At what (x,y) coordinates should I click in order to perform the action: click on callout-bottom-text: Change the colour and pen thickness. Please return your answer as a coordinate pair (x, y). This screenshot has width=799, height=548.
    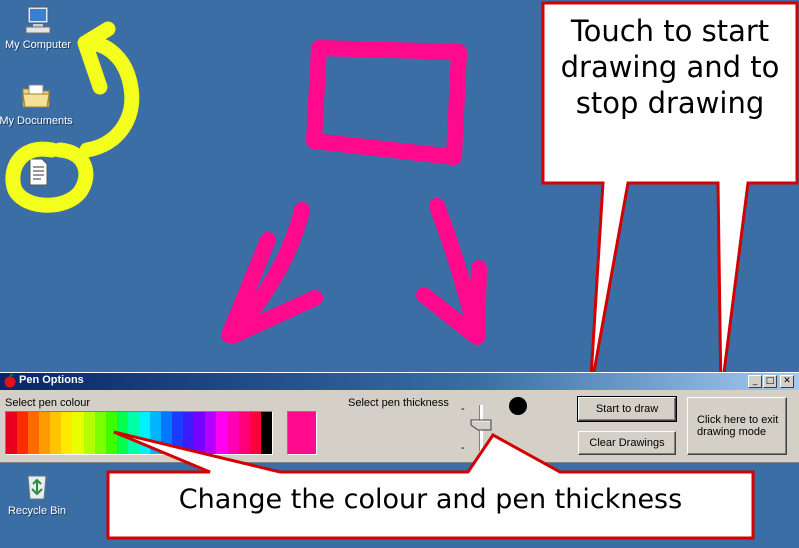
    Looking at the image, I should click on (430, 499).